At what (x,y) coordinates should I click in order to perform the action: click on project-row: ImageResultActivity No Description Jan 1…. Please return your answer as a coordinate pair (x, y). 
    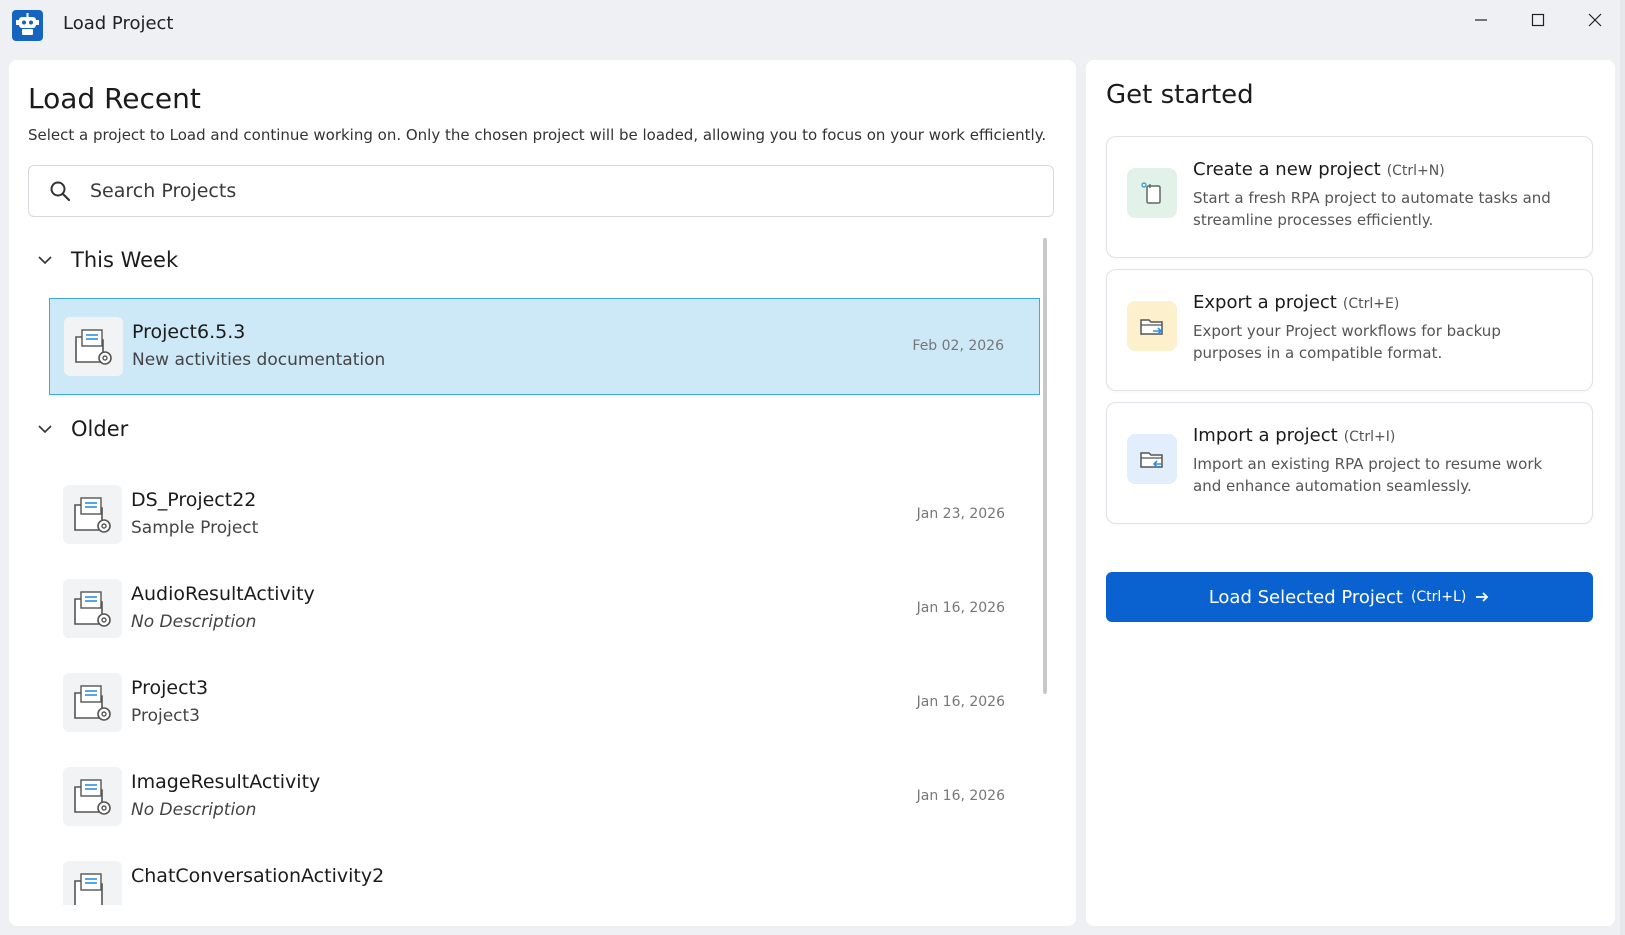
    Looking at the image, I should click on (544, 797).